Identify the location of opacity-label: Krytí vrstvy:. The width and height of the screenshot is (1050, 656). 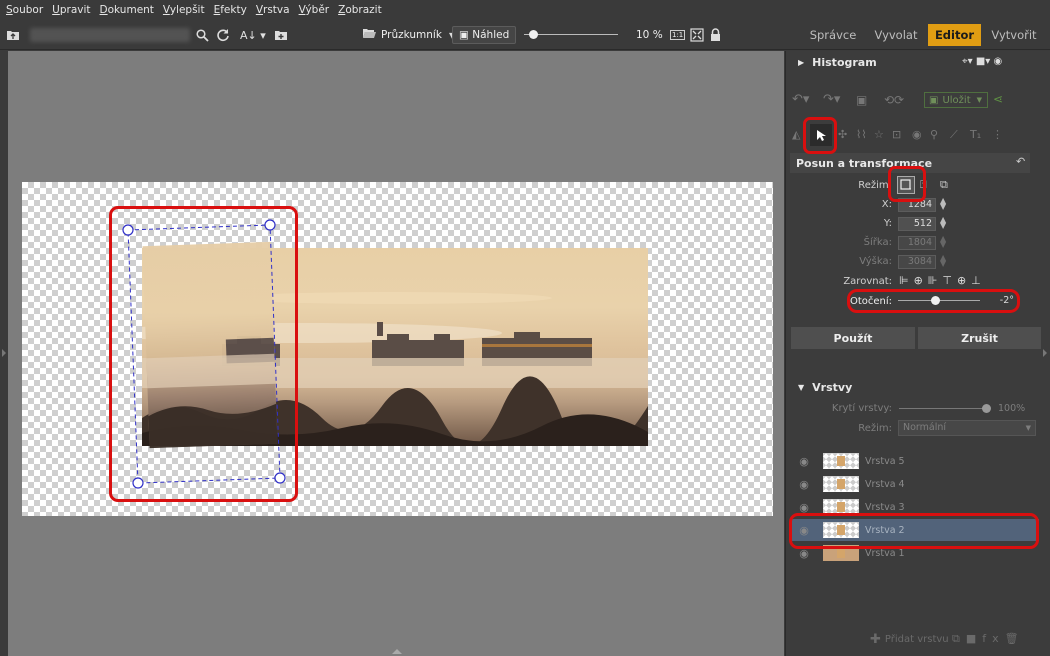
(861, 408).